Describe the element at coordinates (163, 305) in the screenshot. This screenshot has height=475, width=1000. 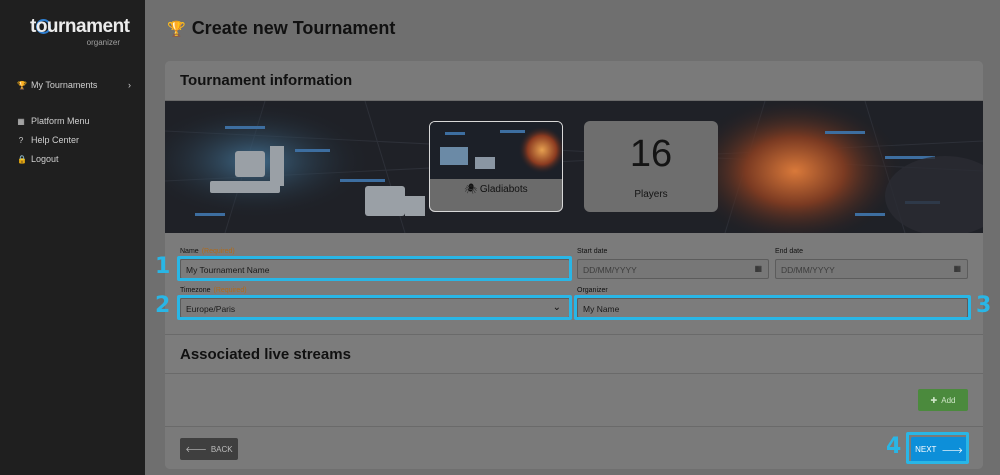
I see `annotation-number-2: 2` at that location.